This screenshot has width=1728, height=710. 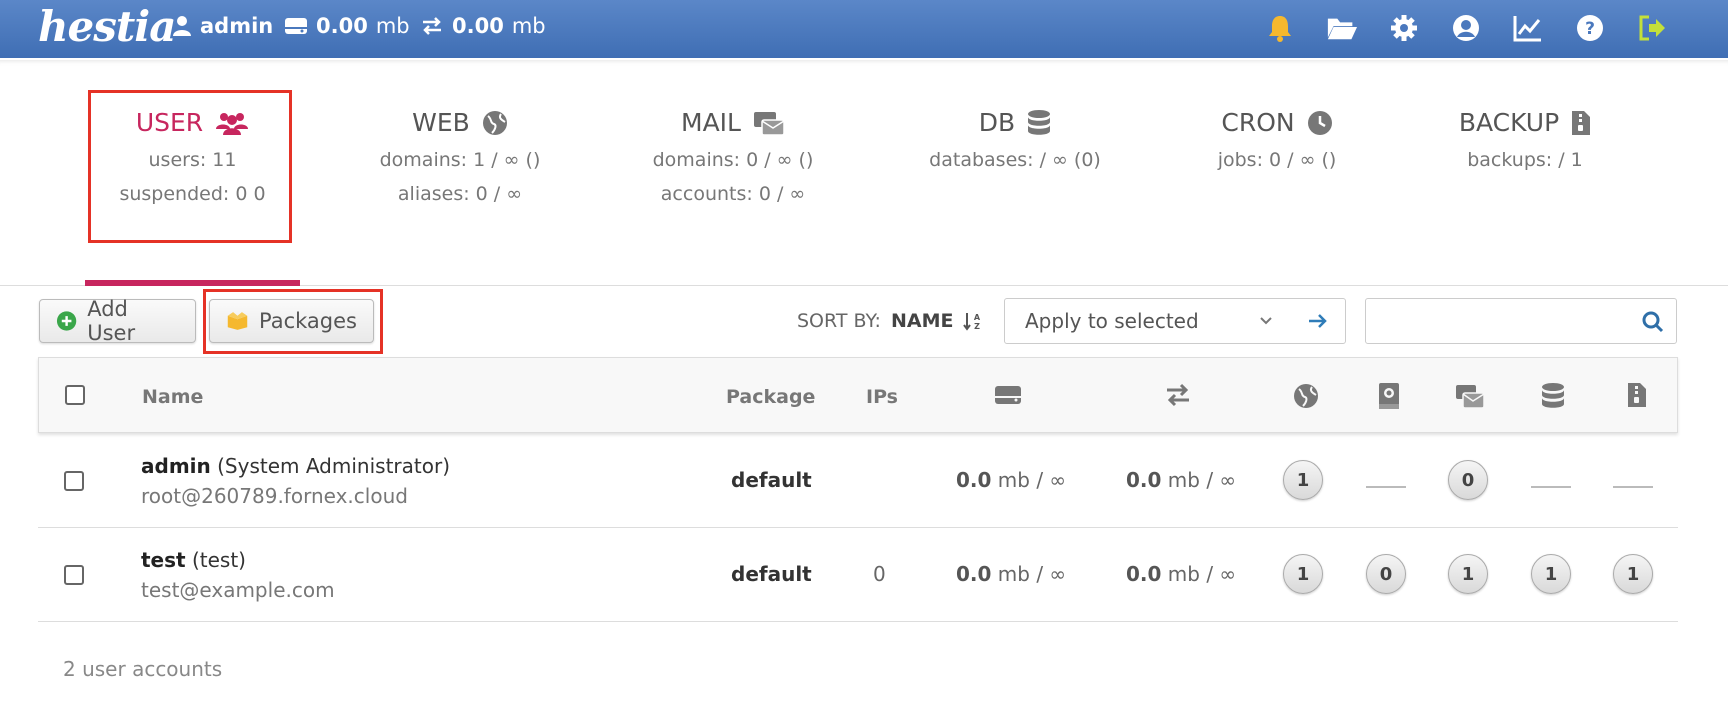 What do you see at coordinates (478, 26) in the screenshot?
I see `bandwidth-value: 0.00` at bounding box center [478, 26].